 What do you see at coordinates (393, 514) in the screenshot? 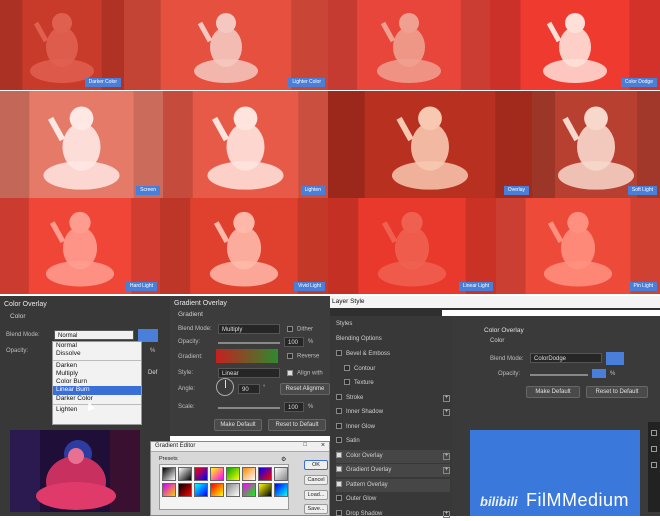
I see `style-item: Drop Shadow +` at bounding box center [393, 514].